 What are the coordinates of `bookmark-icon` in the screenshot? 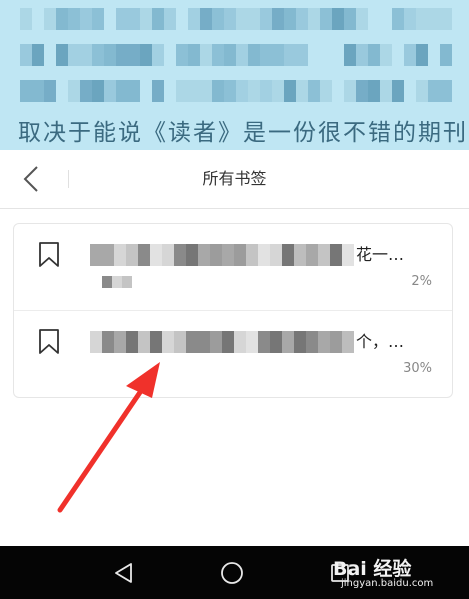 It's located at (49, 254).